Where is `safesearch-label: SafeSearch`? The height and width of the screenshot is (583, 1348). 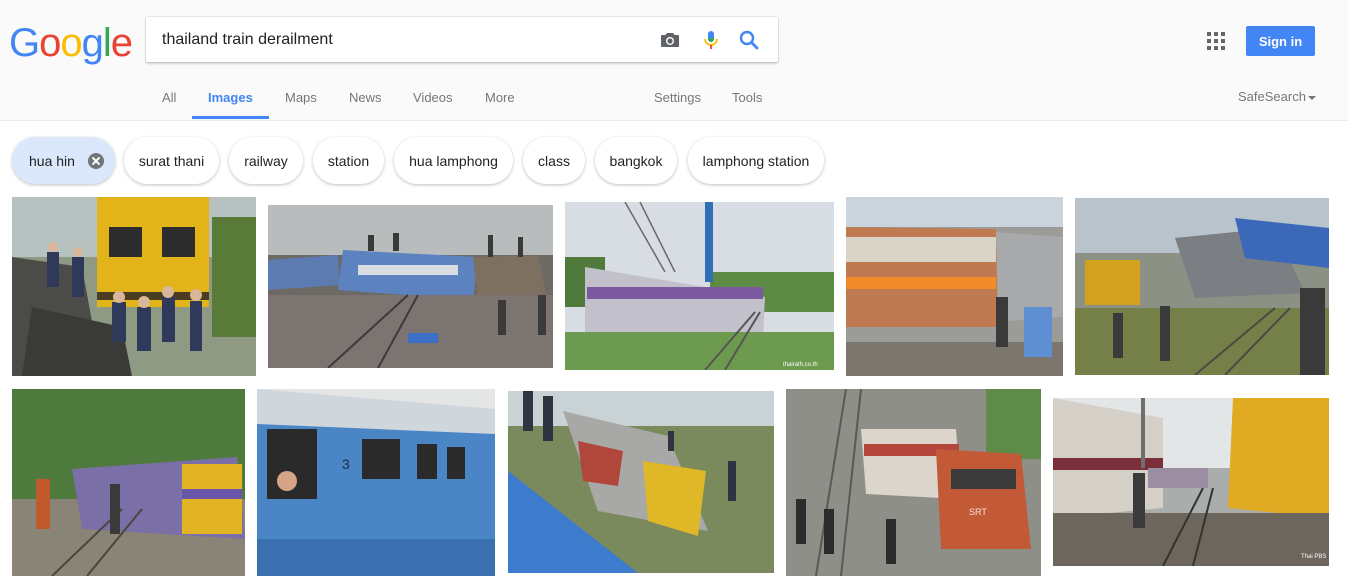 safesearch-label: SafeSearch is located at coordinates (1272, 96).